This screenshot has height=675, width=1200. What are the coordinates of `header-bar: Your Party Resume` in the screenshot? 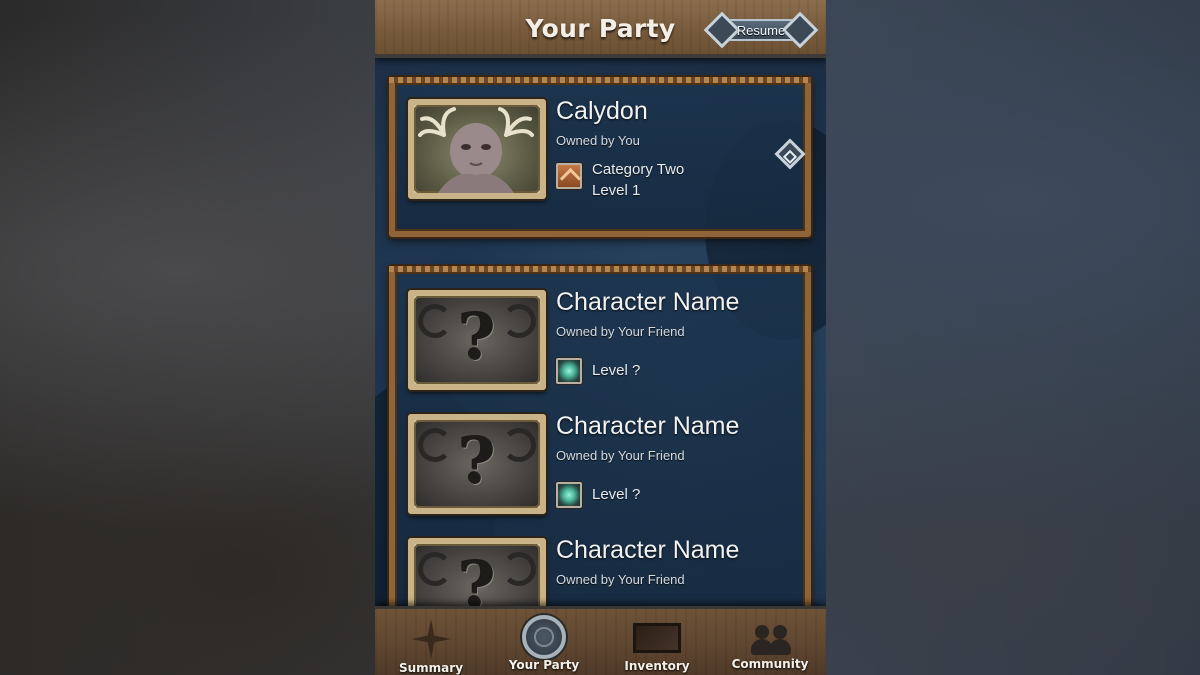 It's located at (600, 29).